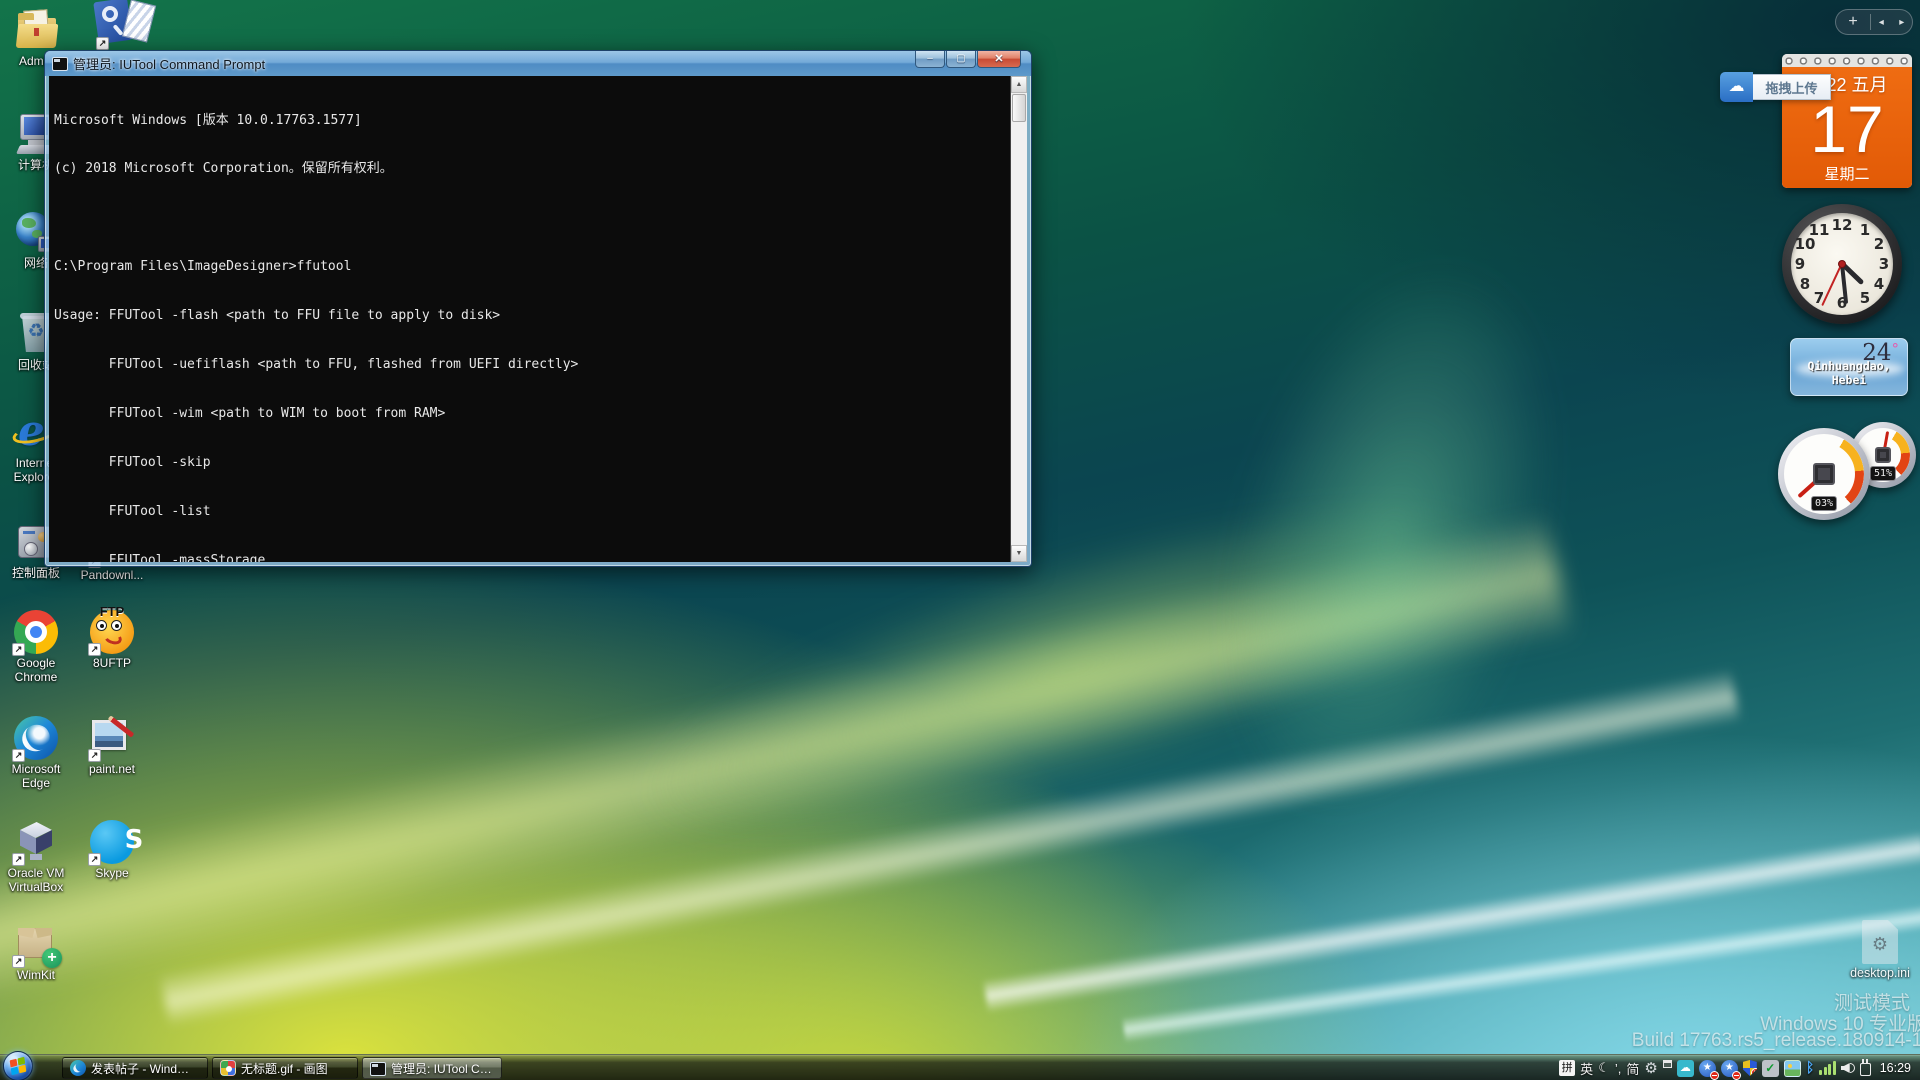  I want to click on scrollbar-track, so click(1019, 334).